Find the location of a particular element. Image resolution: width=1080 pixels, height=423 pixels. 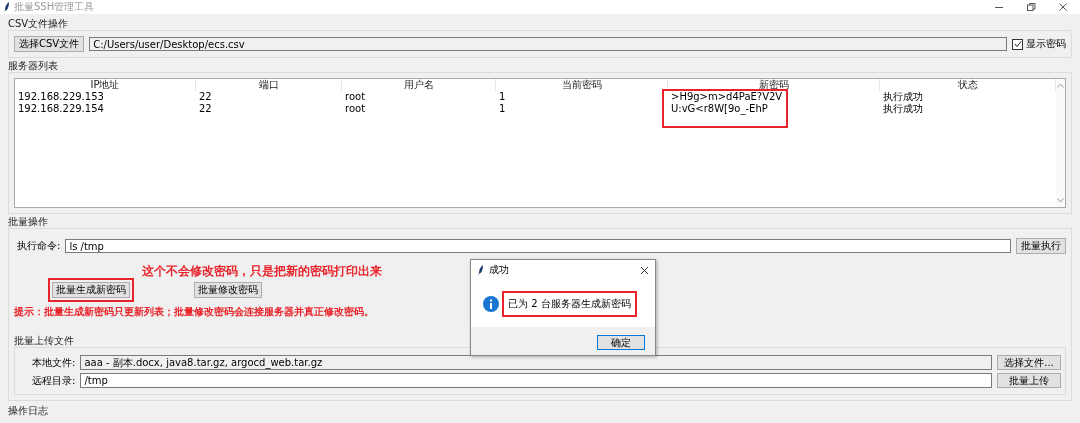

input-field: ls /tmp is located at coordinates (538, 246).